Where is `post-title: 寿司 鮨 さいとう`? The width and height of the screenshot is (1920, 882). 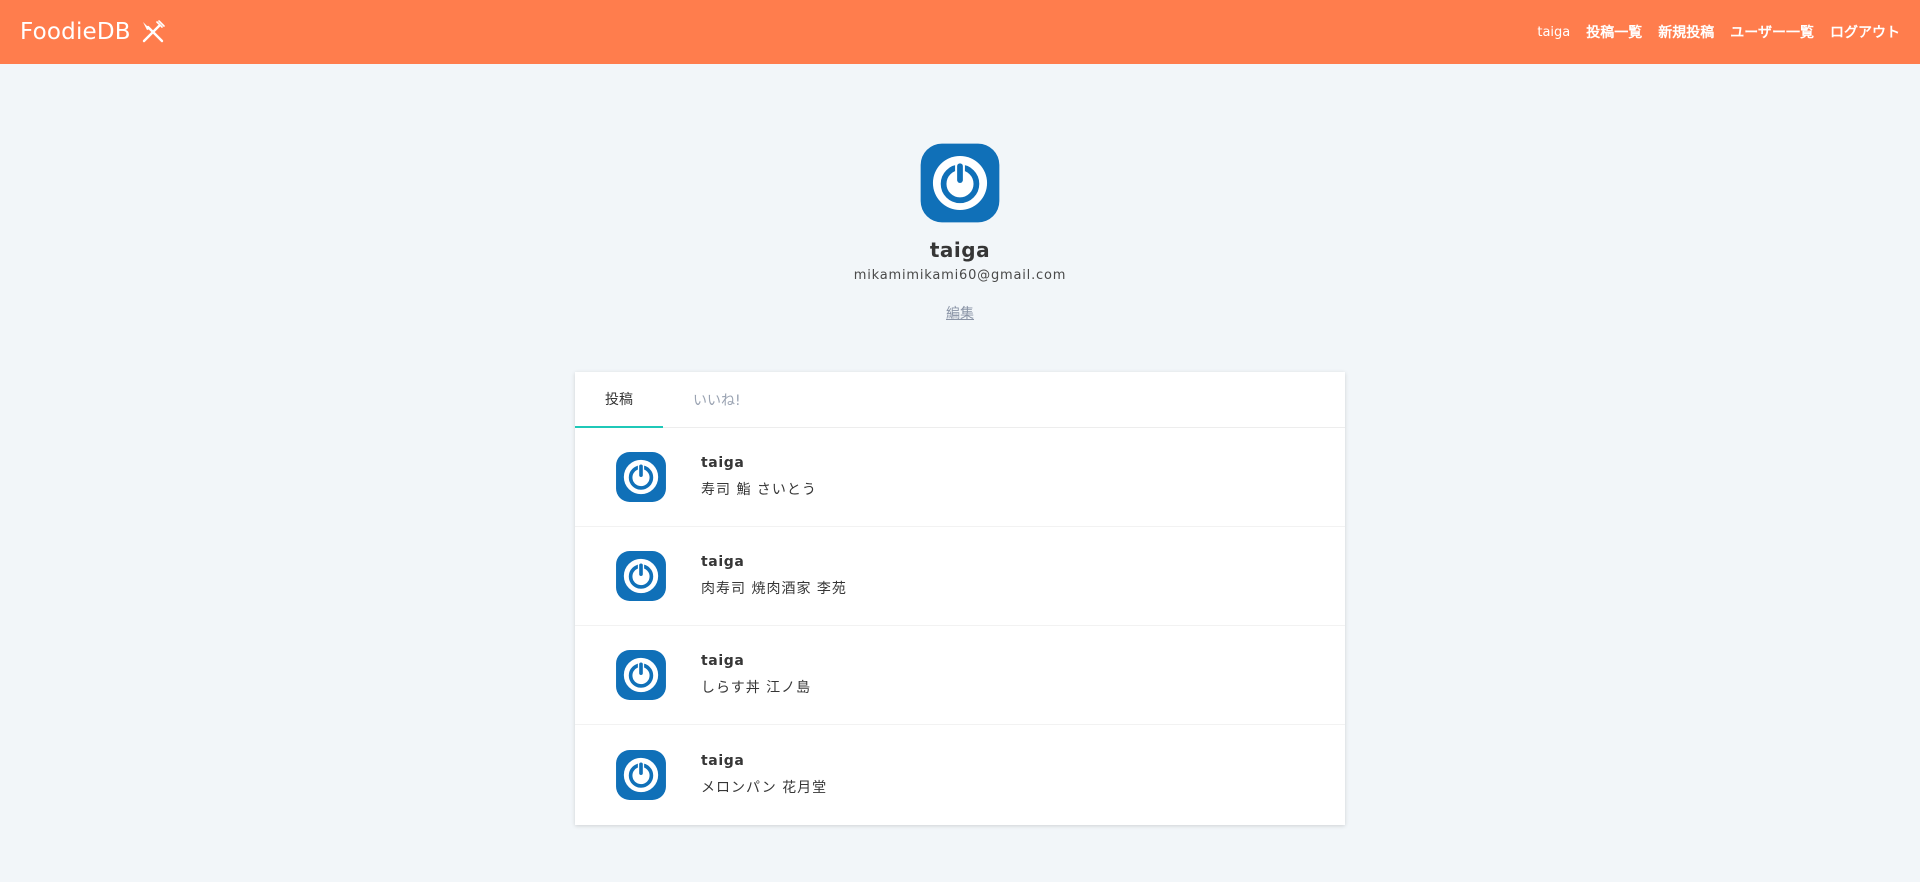 post-title: 寿司 鮨 さいとう is located at coordinates (759, 490).